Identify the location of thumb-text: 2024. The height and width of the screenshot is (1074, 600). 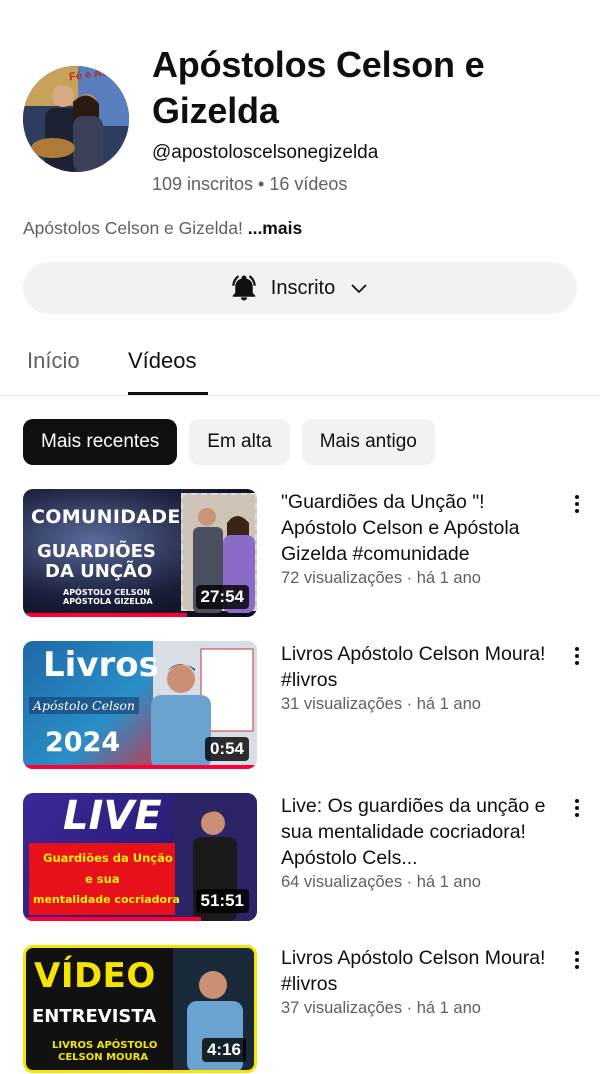
(83, 742).